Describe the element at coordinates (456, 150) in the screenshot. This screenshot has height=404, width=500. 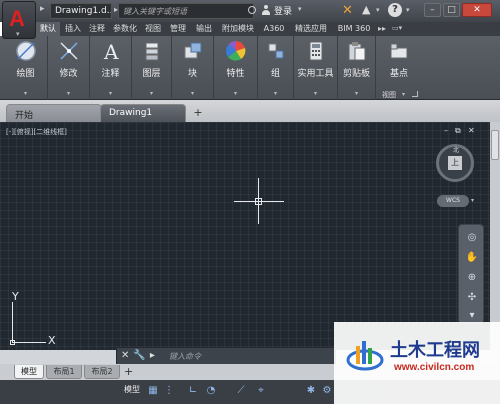
I see `viewcube-north-label: 北` at that location.